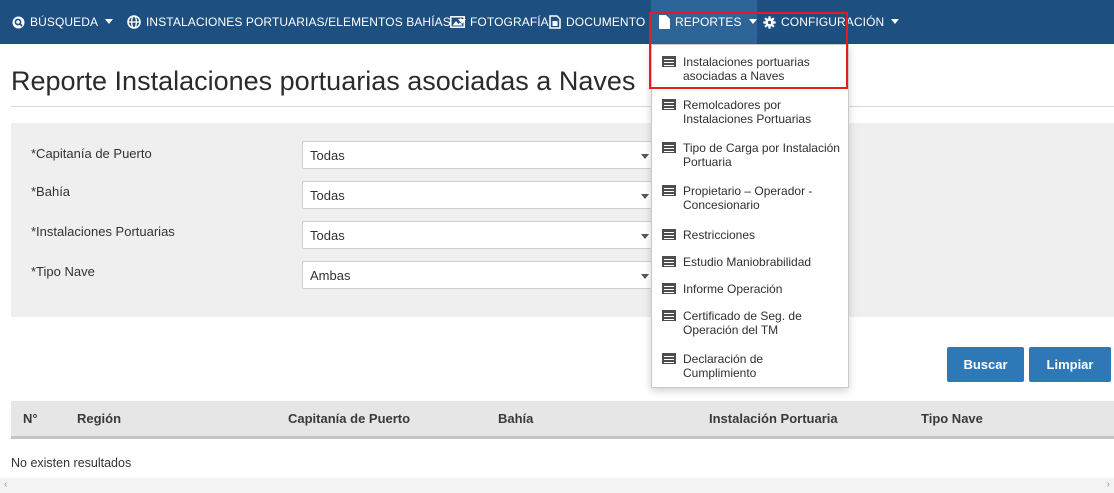 This screenshot has height=493, width=1114. What do you see at coordinates (327, 235) in the screenshot?
I see `select-instalaciones-value: Todas` at bounding box center [327, 235].